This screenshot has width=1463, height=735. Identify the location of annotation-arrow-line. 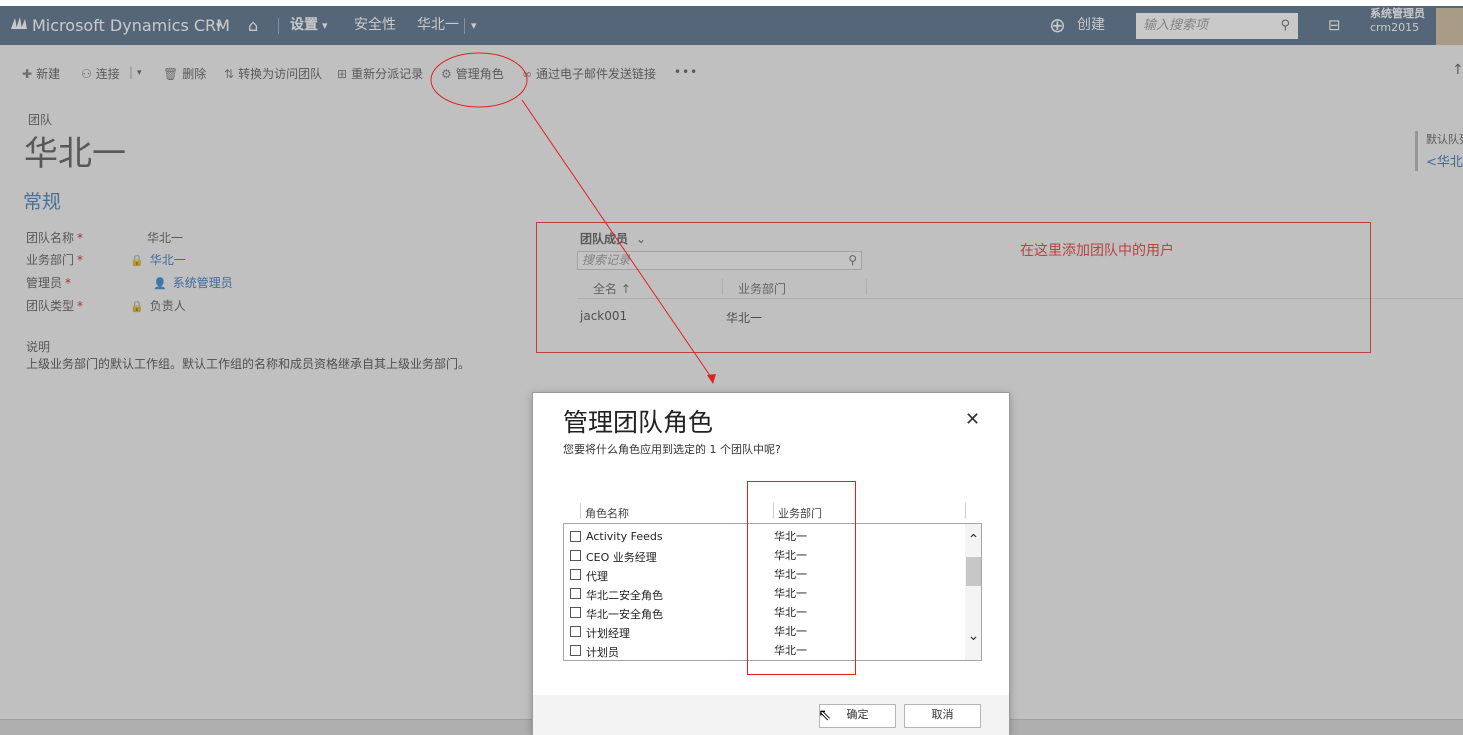
(617, 240).